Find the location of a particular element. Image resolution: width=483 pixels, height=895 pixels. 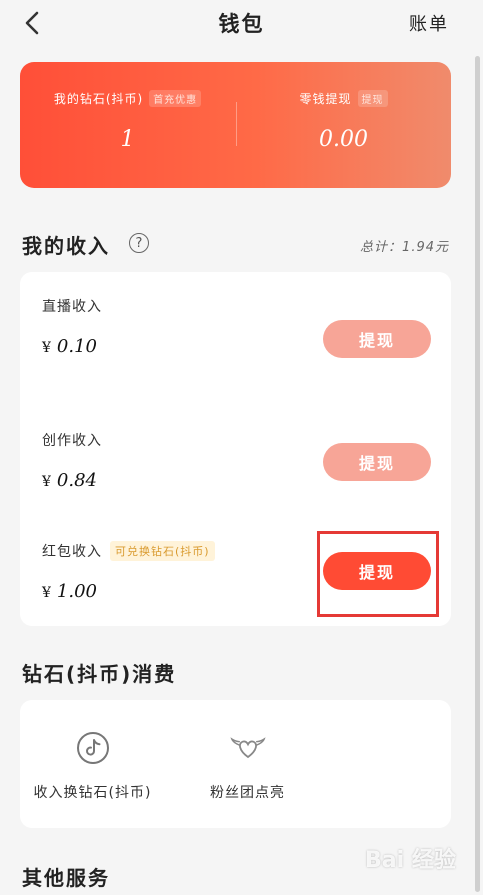

scrollbar is located at coordinates (477, 474).